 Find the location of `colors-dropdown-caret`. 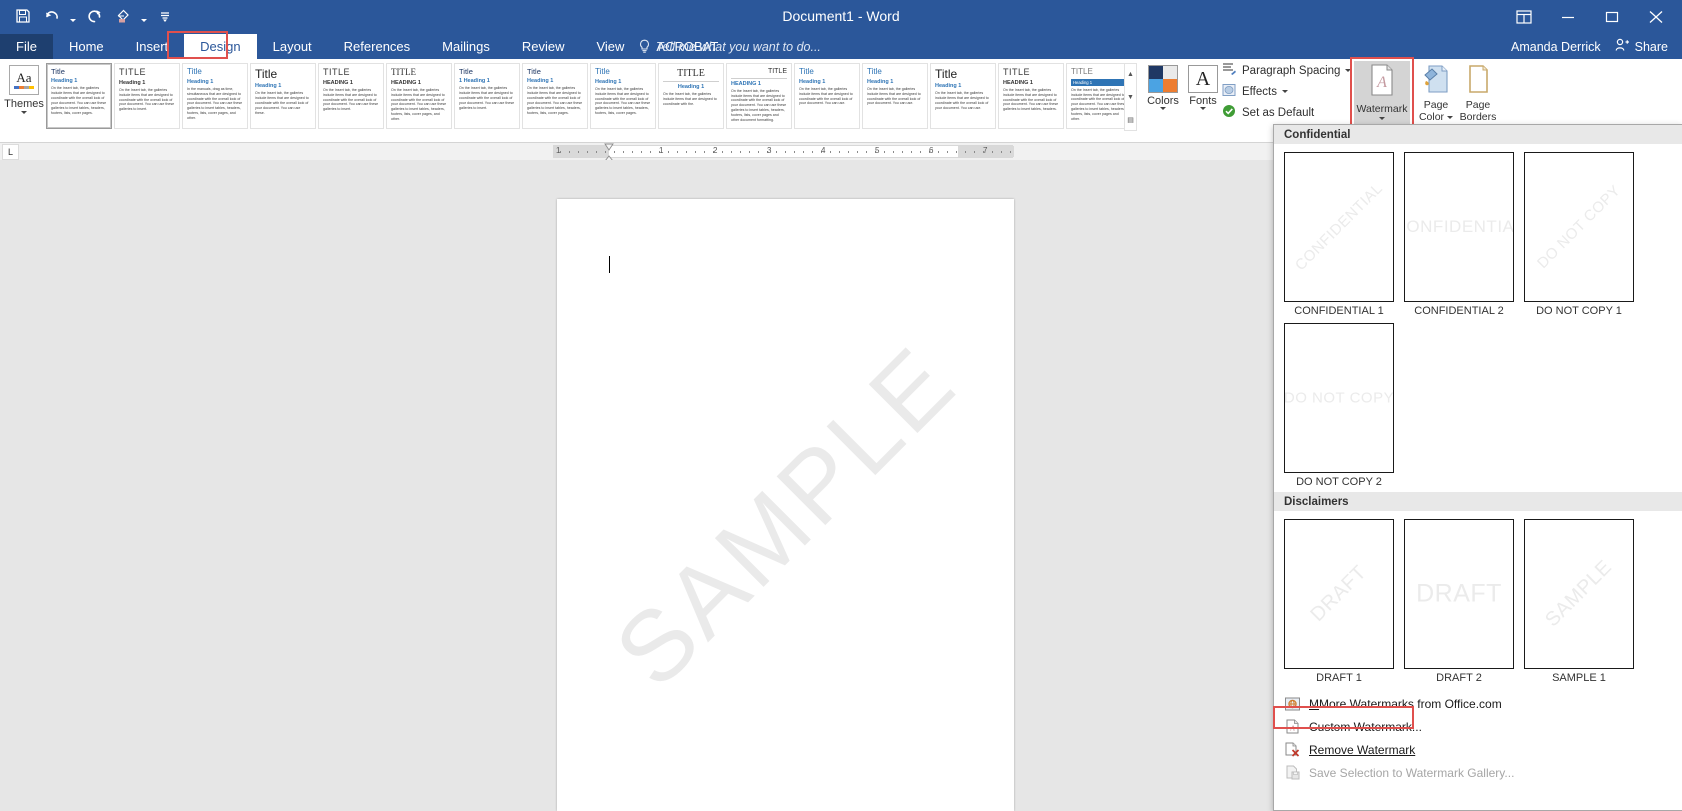

colors-dropdown-caret is located at coordinates (1163, 108).